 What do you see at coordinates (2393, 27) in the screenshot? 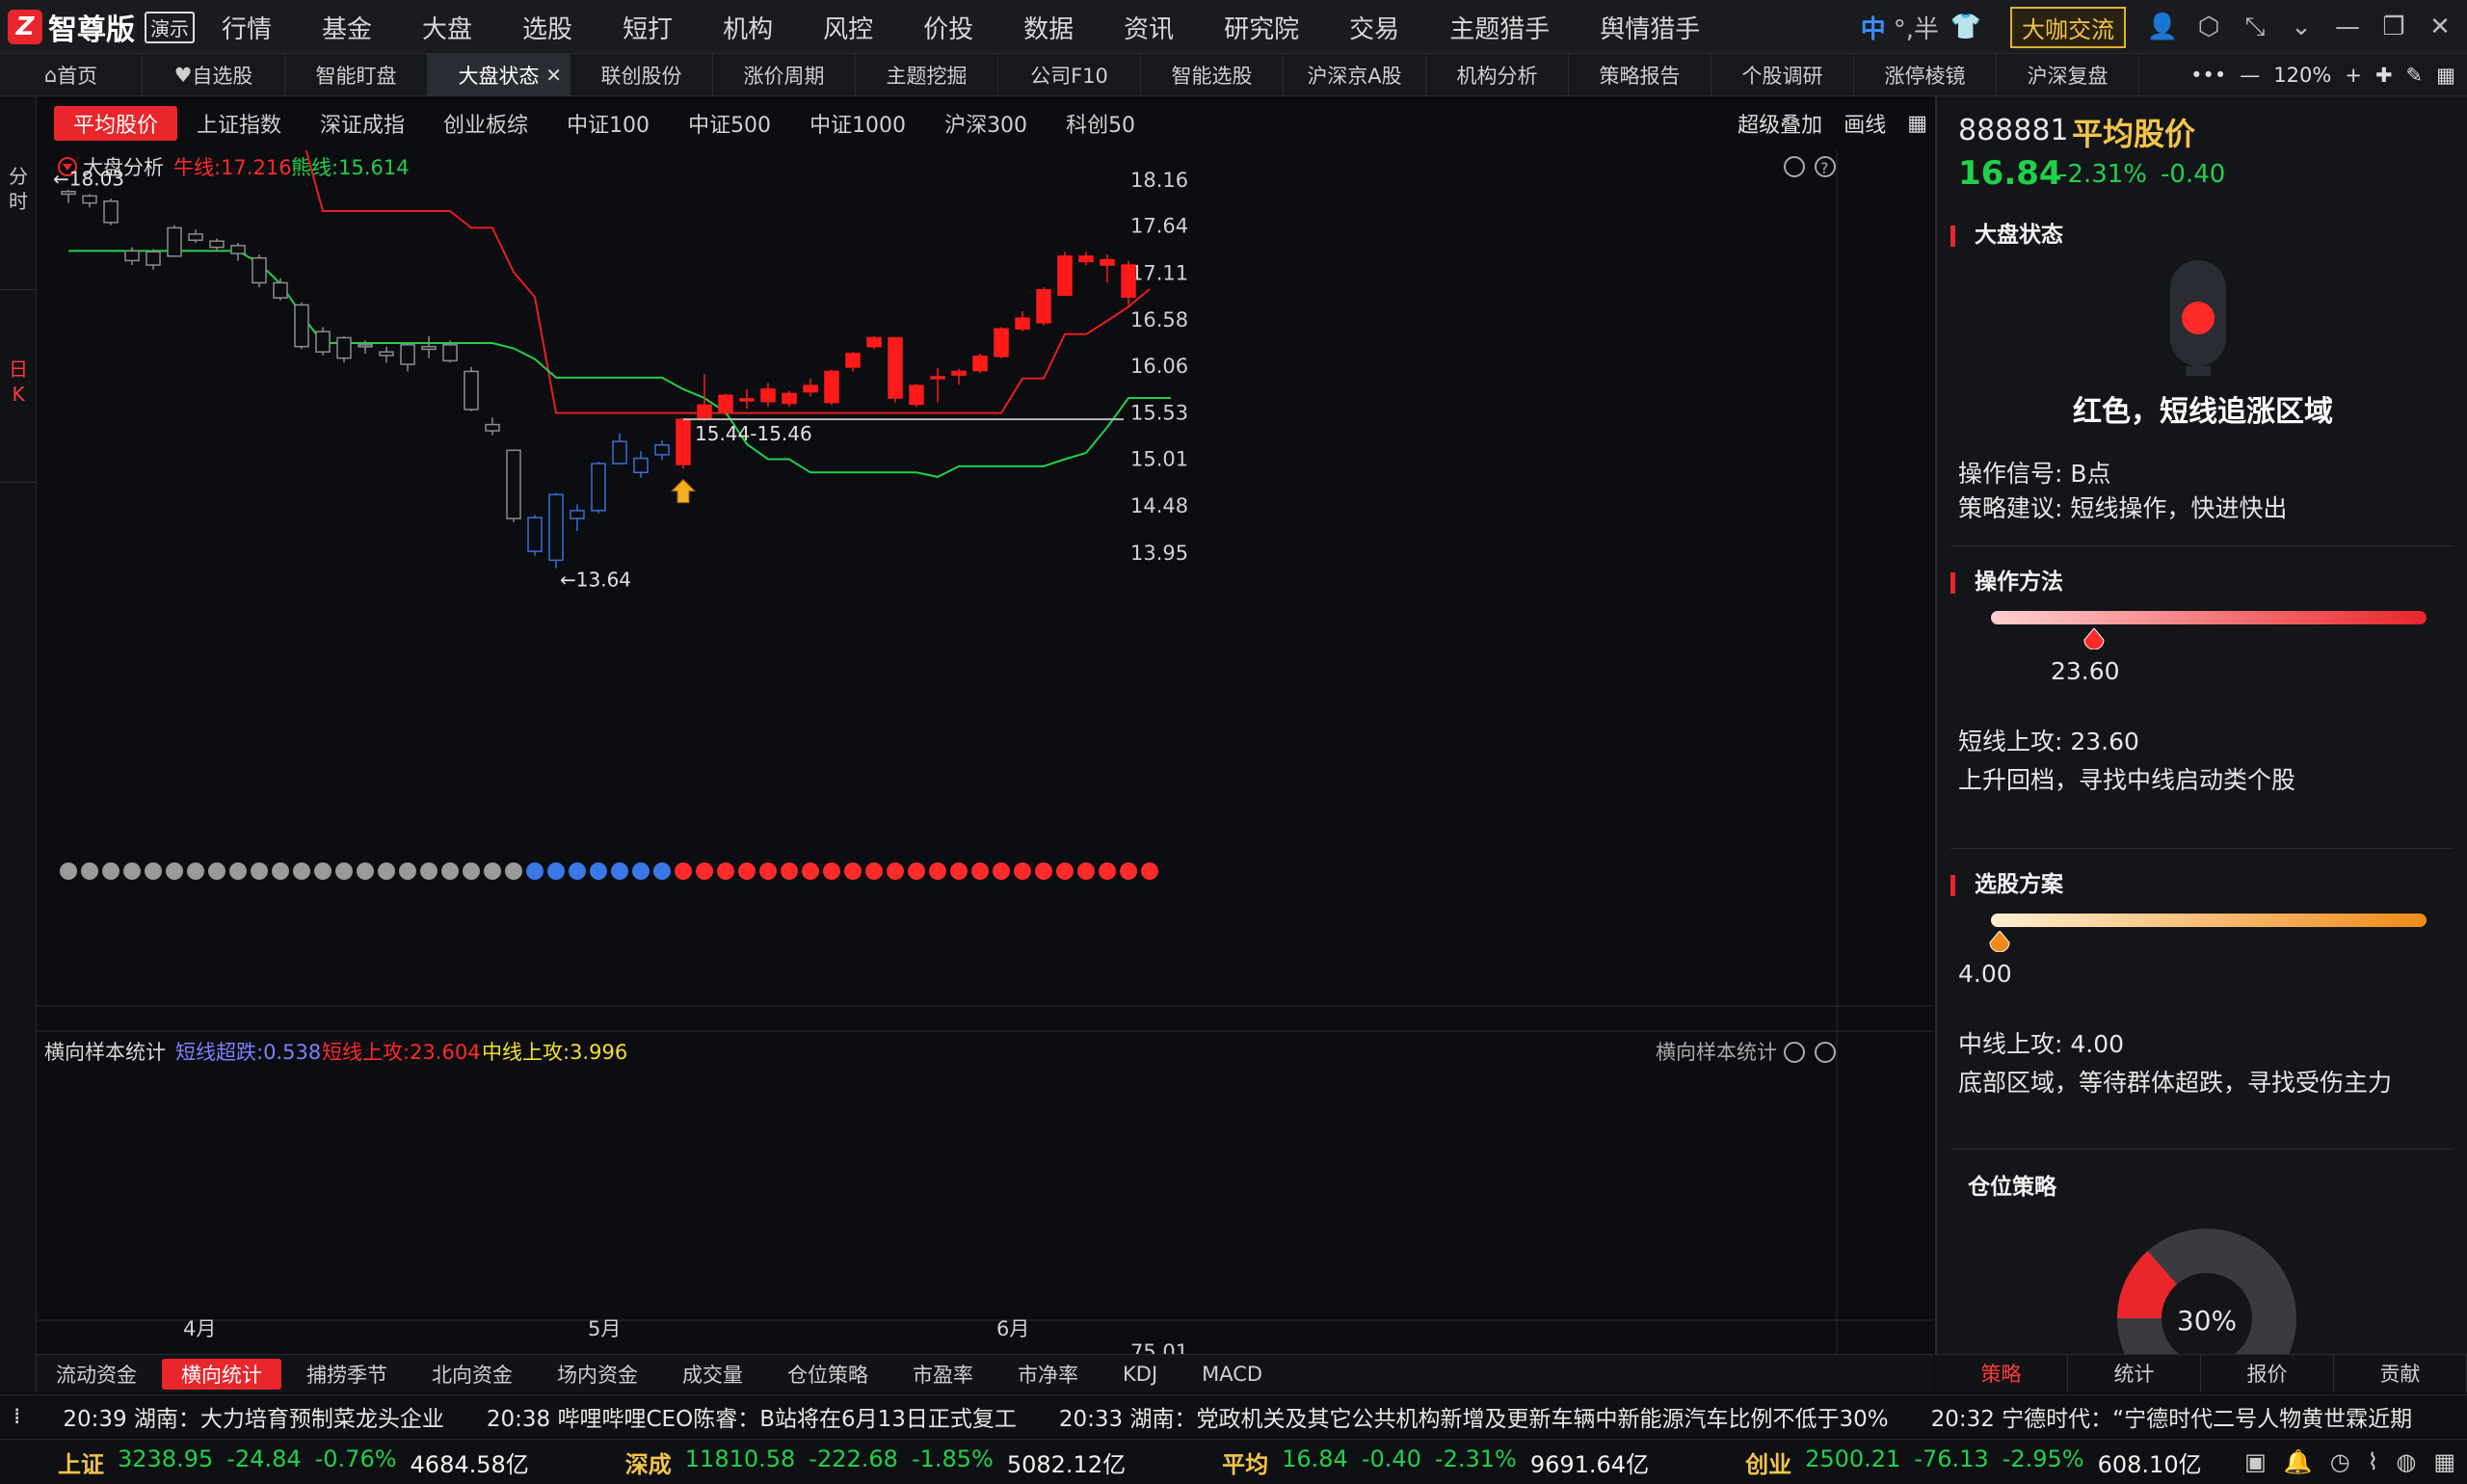
I see `restore-icon: ❐` at bounding box center [2393, 27].